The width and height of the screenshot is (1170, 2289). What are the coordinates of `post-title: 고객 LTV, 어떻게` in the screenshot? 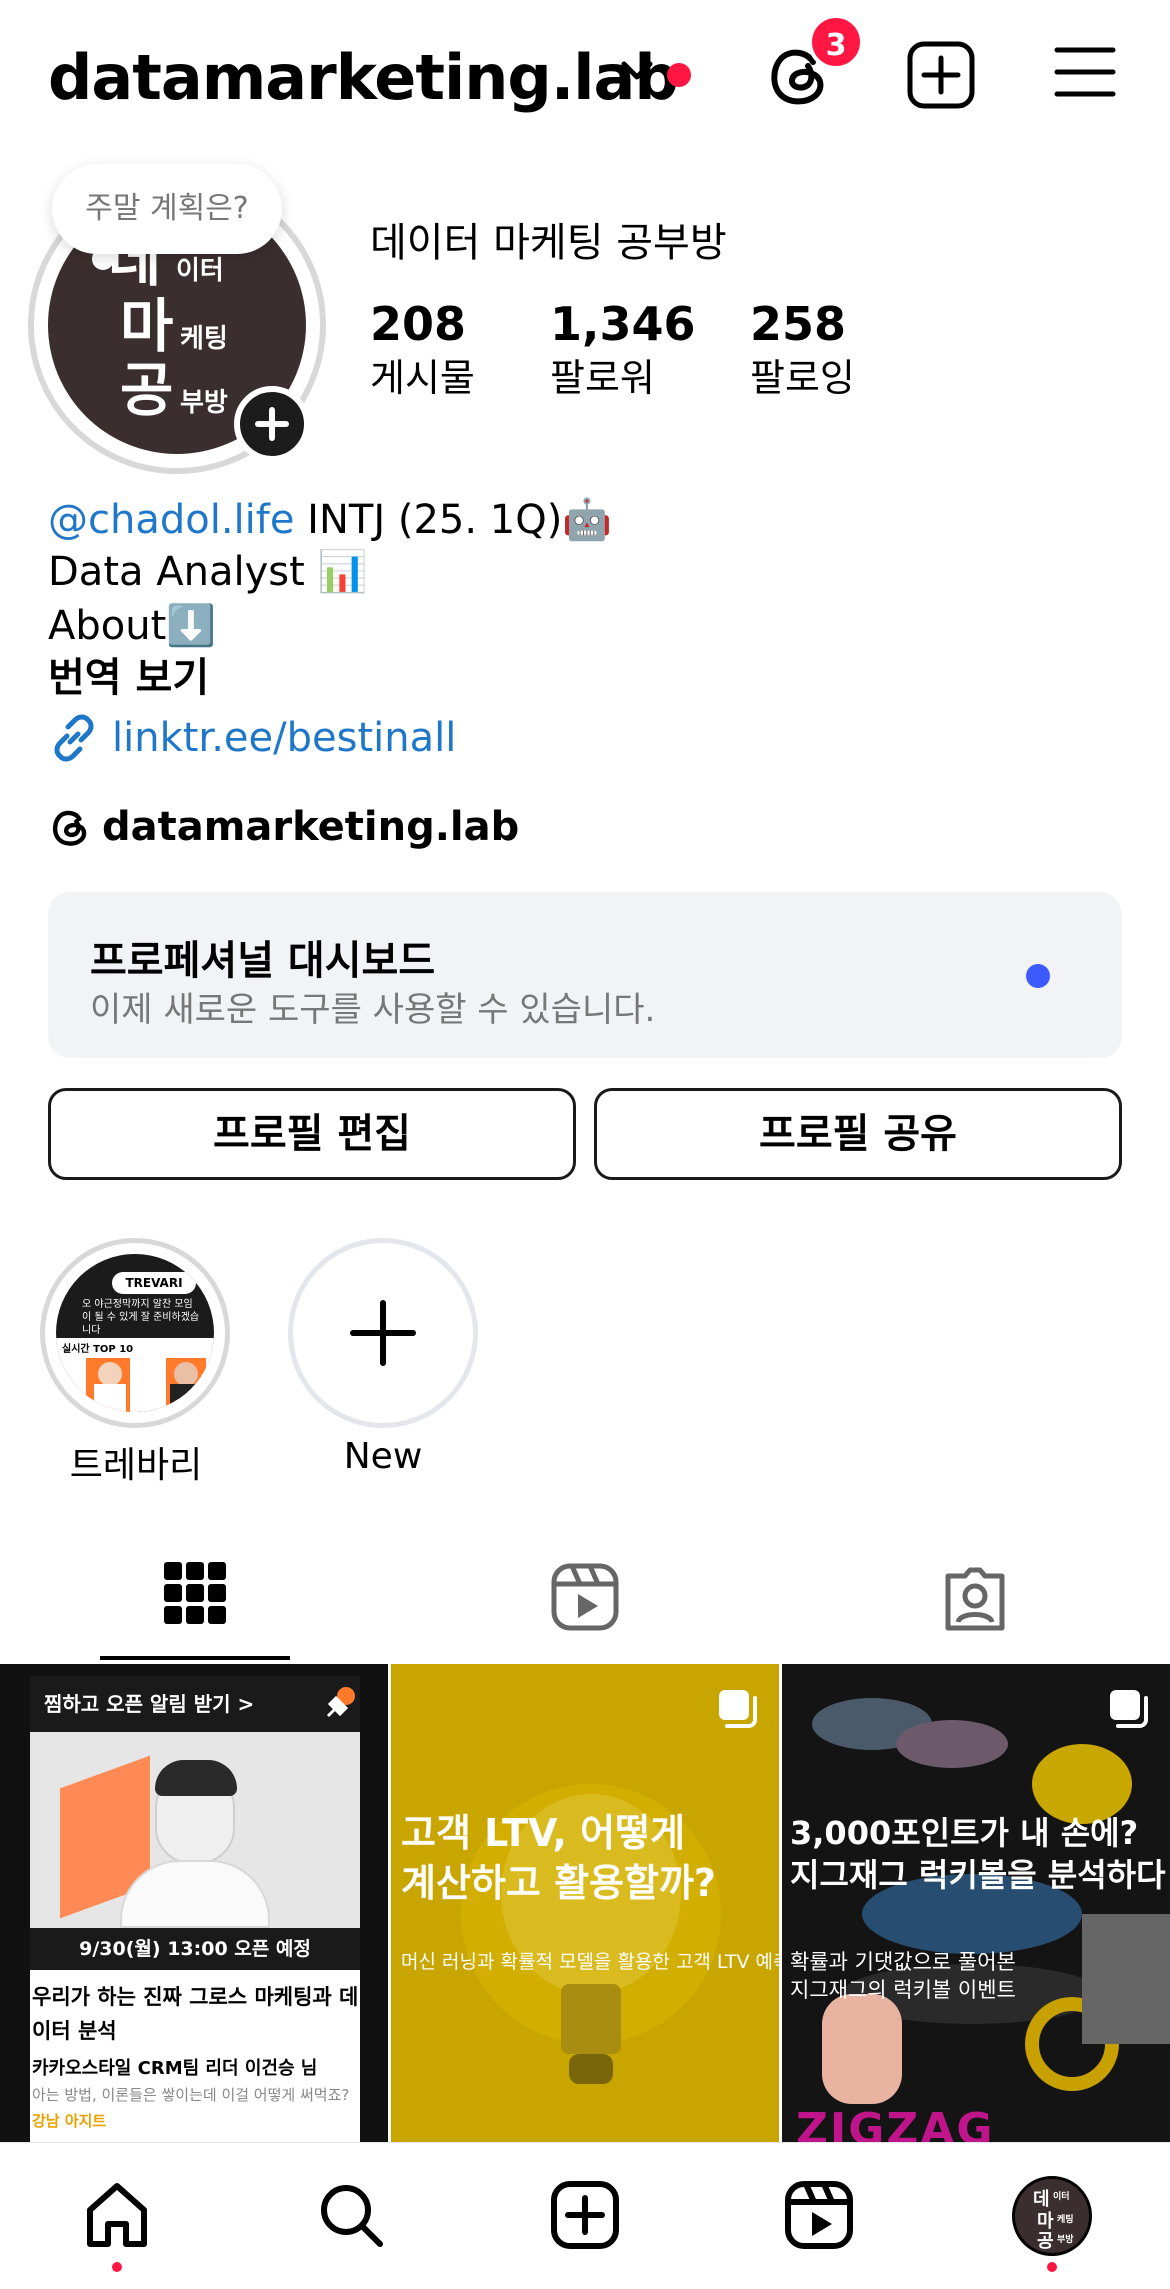 It's located at (543, 1833).